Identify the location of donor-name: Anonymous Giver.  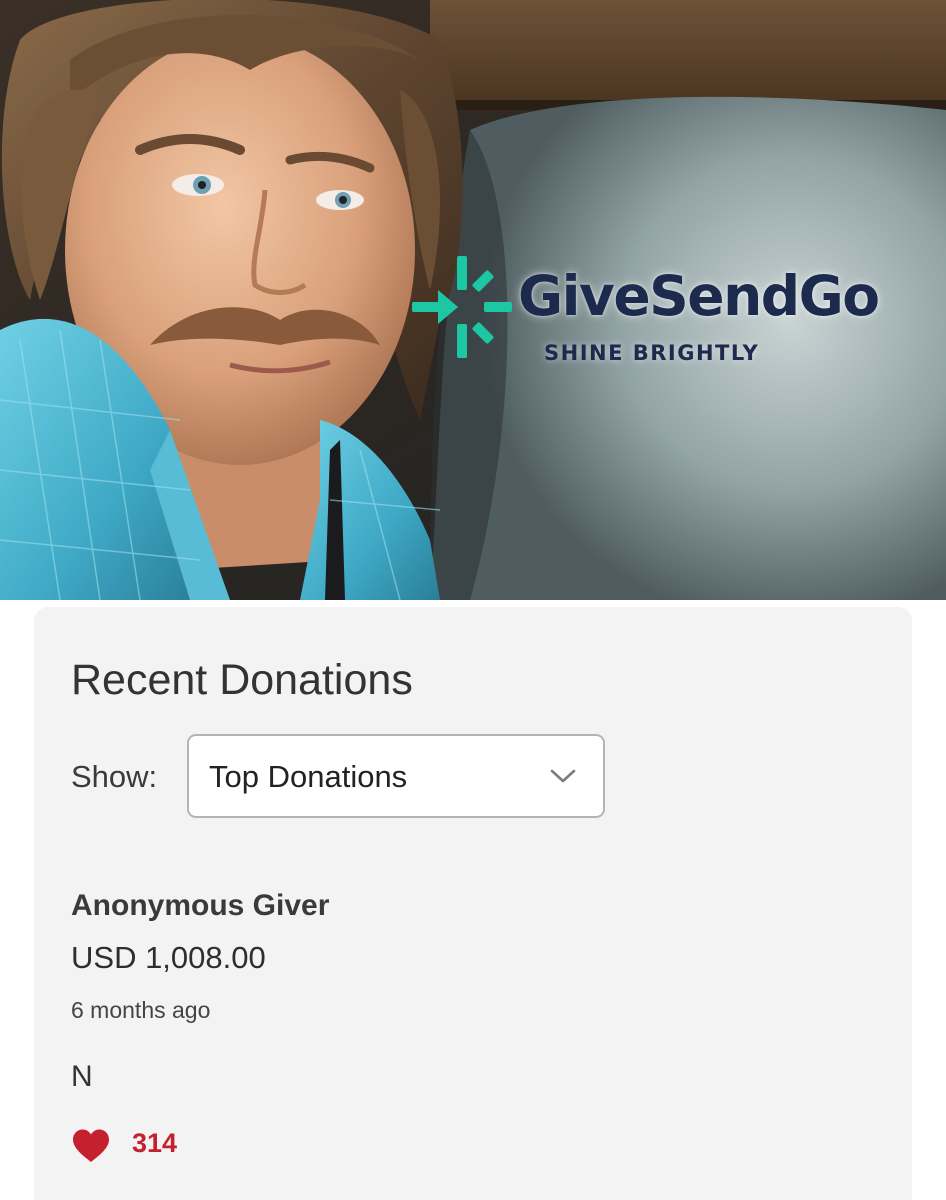
(200, 905).